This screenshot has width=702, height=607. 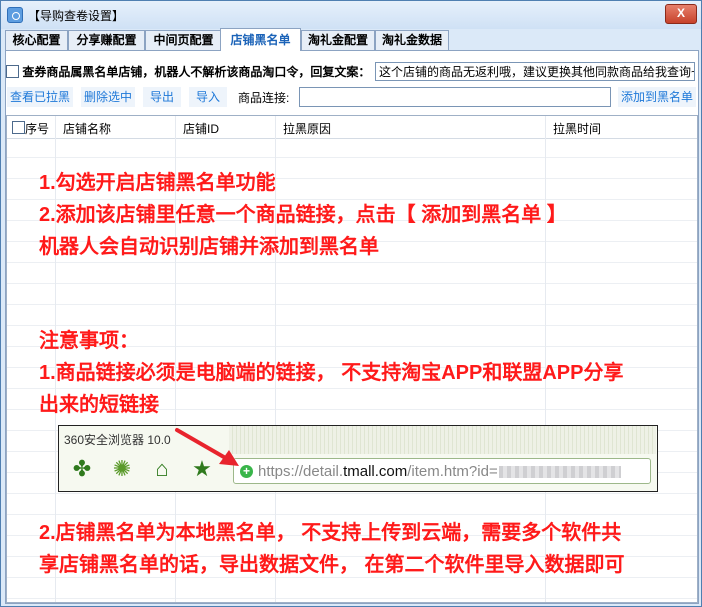 What do you see at coordinates (87, 128) in the screenshot?
I see `column-header-shop-name: 店铺名称` at bounding box center [87, 128].